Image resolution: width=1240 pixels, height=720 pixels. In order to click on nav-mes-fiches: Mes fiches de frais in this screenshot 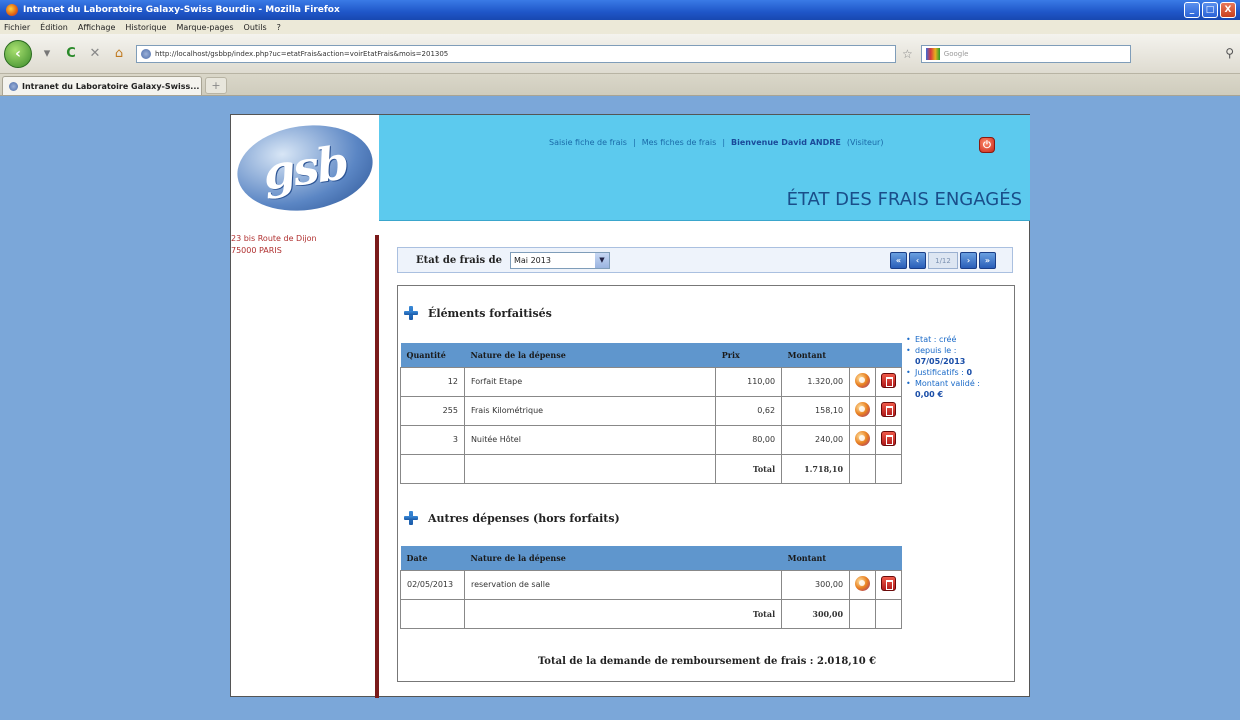, I will do `click(679, 142)`.